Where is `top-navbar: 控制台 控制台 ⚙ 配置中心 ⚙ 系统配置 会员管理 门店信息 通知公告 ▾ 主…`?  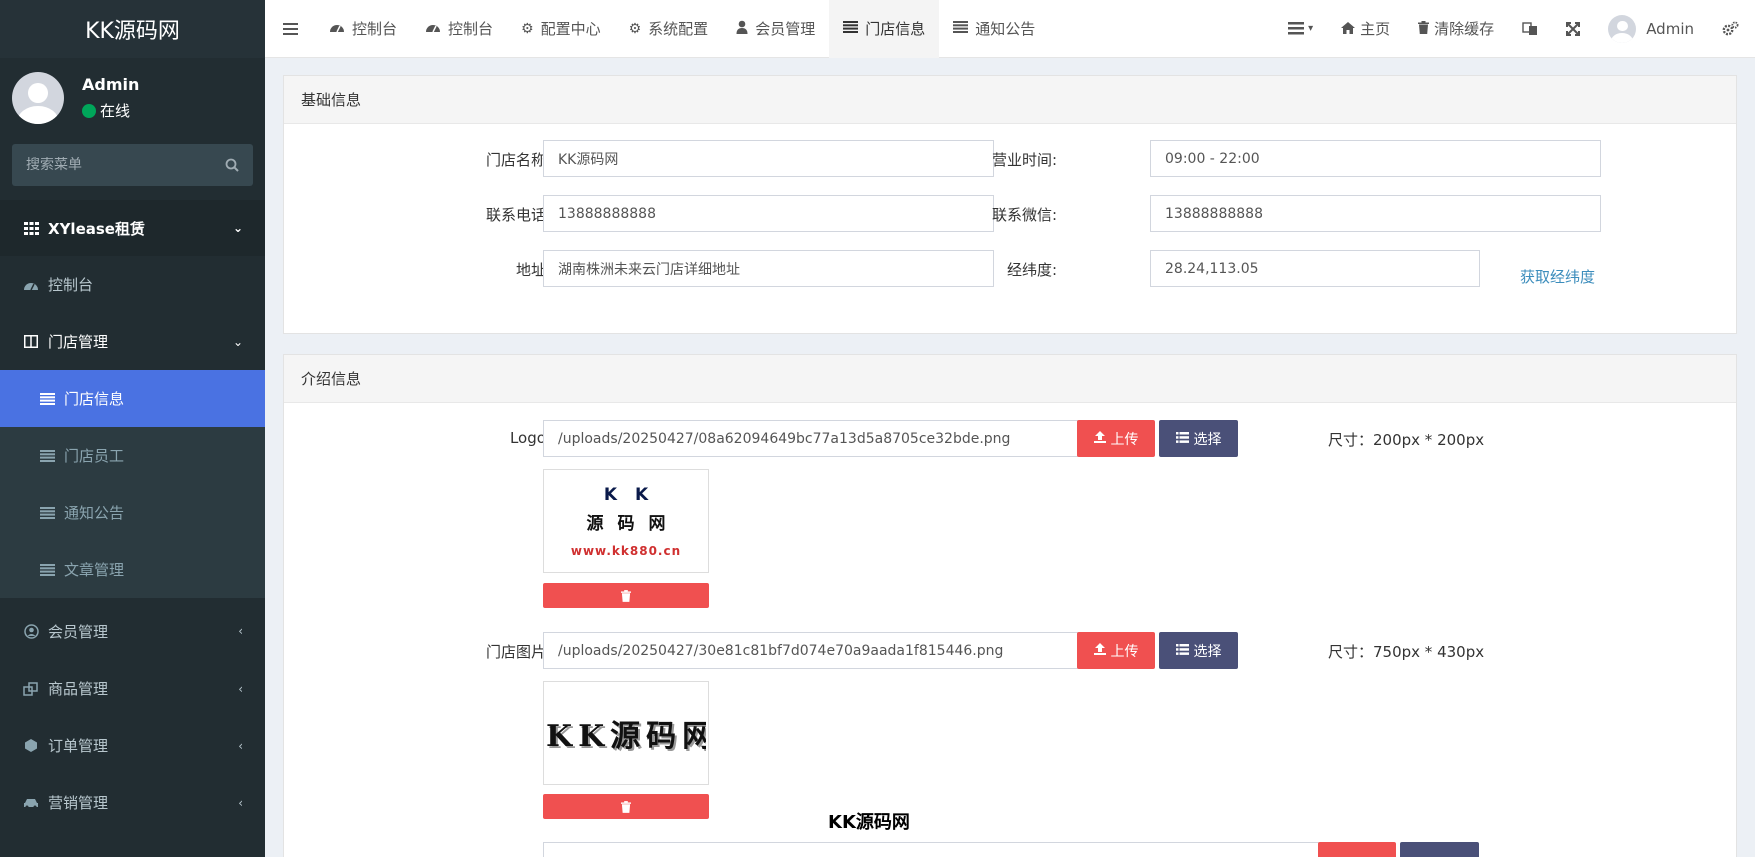
top-navbar: 控制台 控制台 ⚙ 配置中心 ⚙ 系统配置 会员管理 门店信息 通知公告 ▾ 主… is located at coordinates (1010, 29).